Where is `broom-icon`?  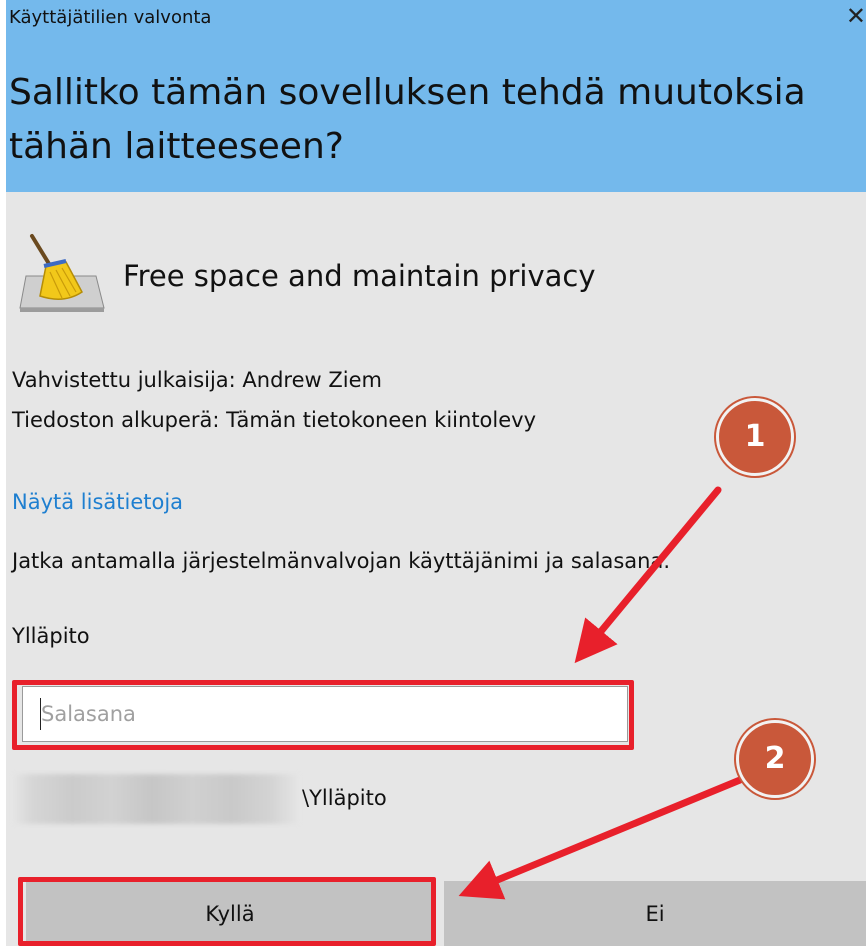 broom-icon is located at coordinates (63, 273).